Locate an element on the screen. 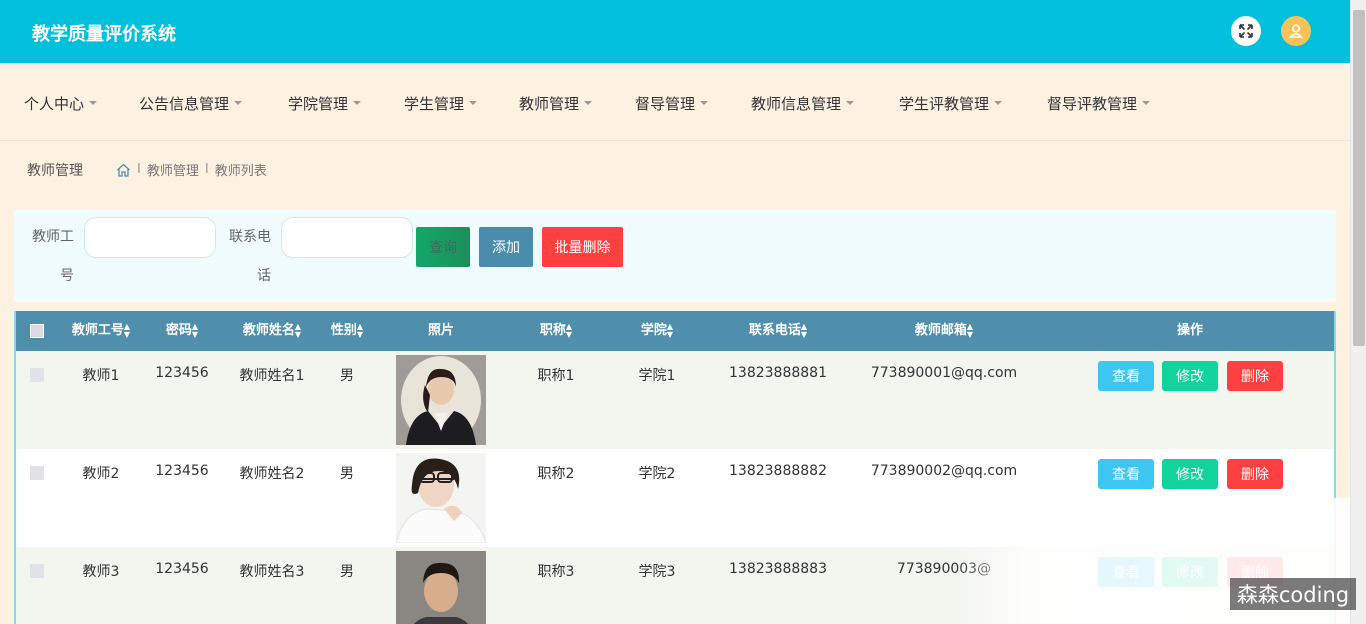  app-title: 教学质量评价系统 is located at coordinates (104, 34).